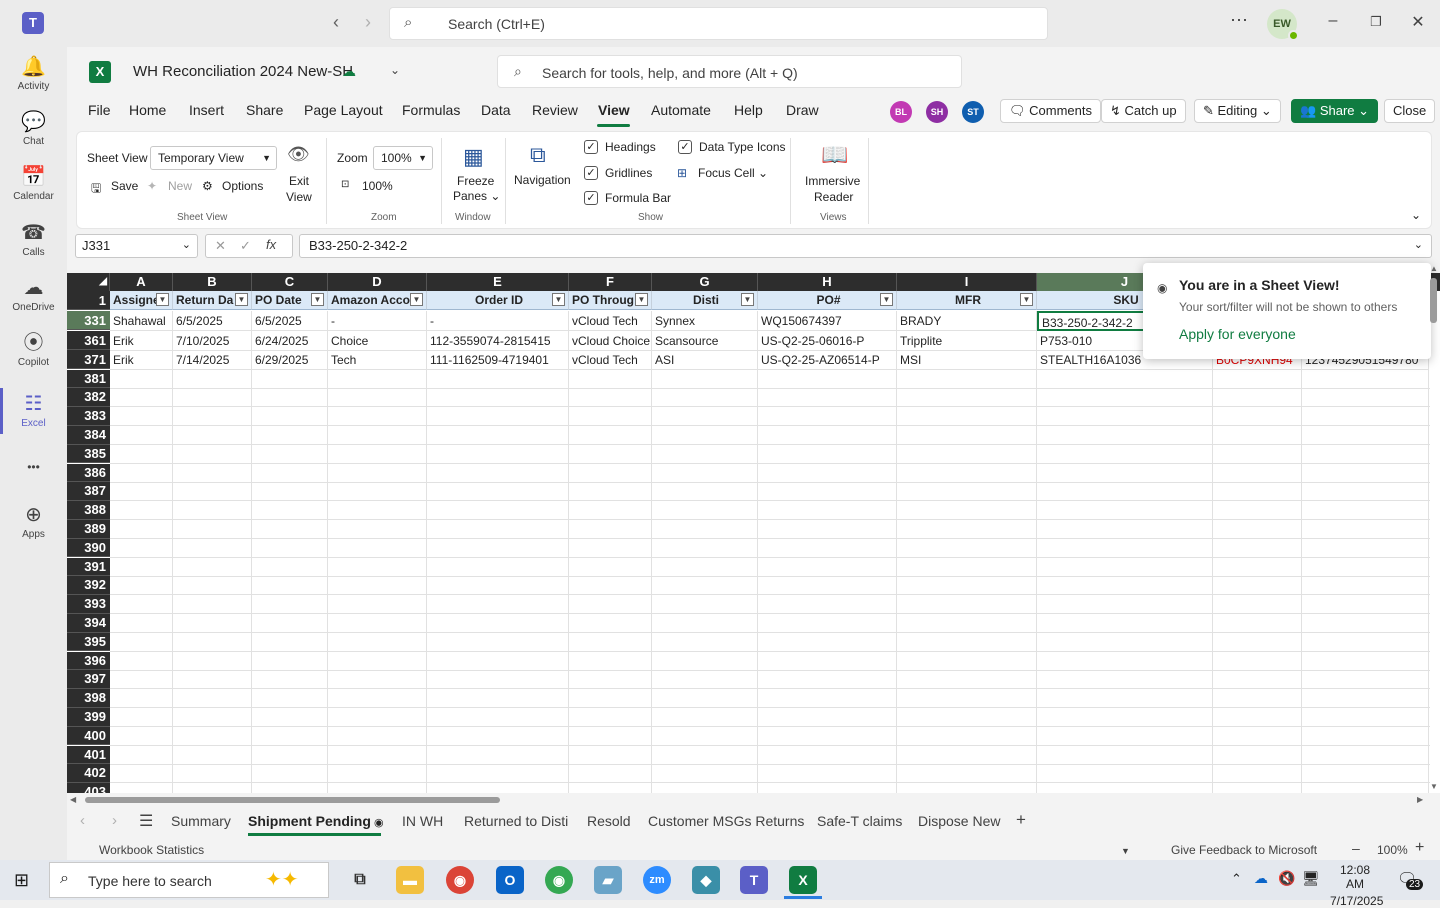 The width and height of the screenshot is (1440, 908). I want to click on zoom-out-icon: –, so click(1356, 848).